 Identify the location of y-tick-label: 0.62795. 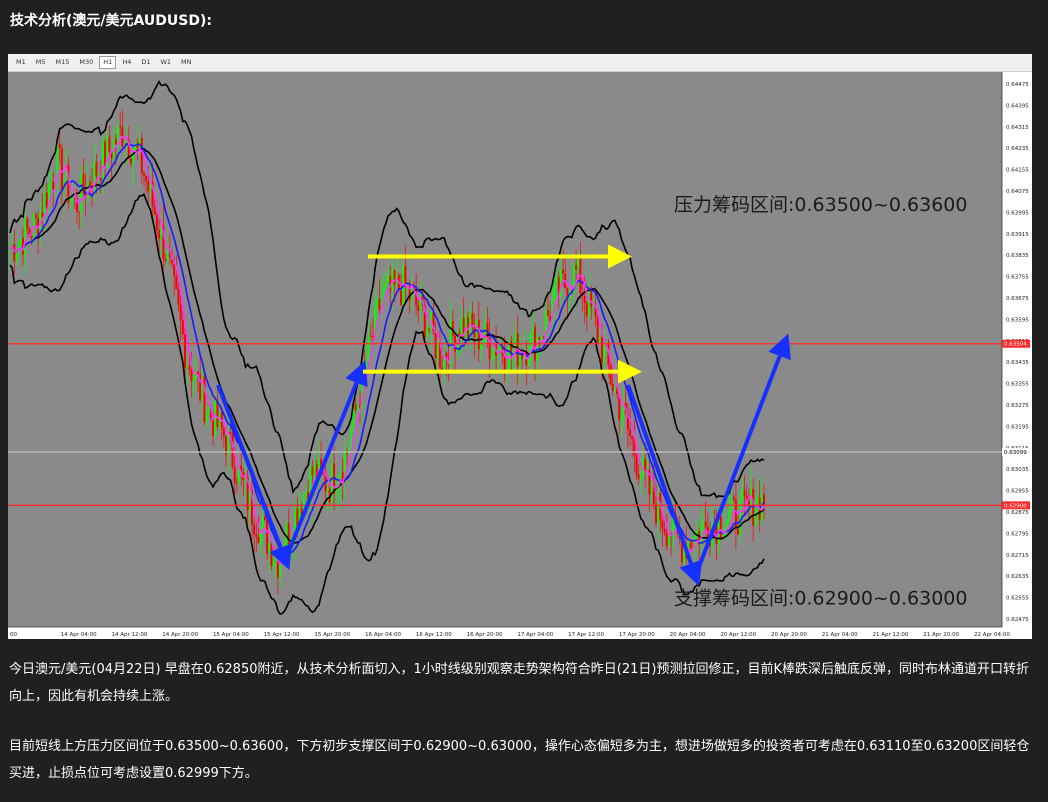
(1017, 534).